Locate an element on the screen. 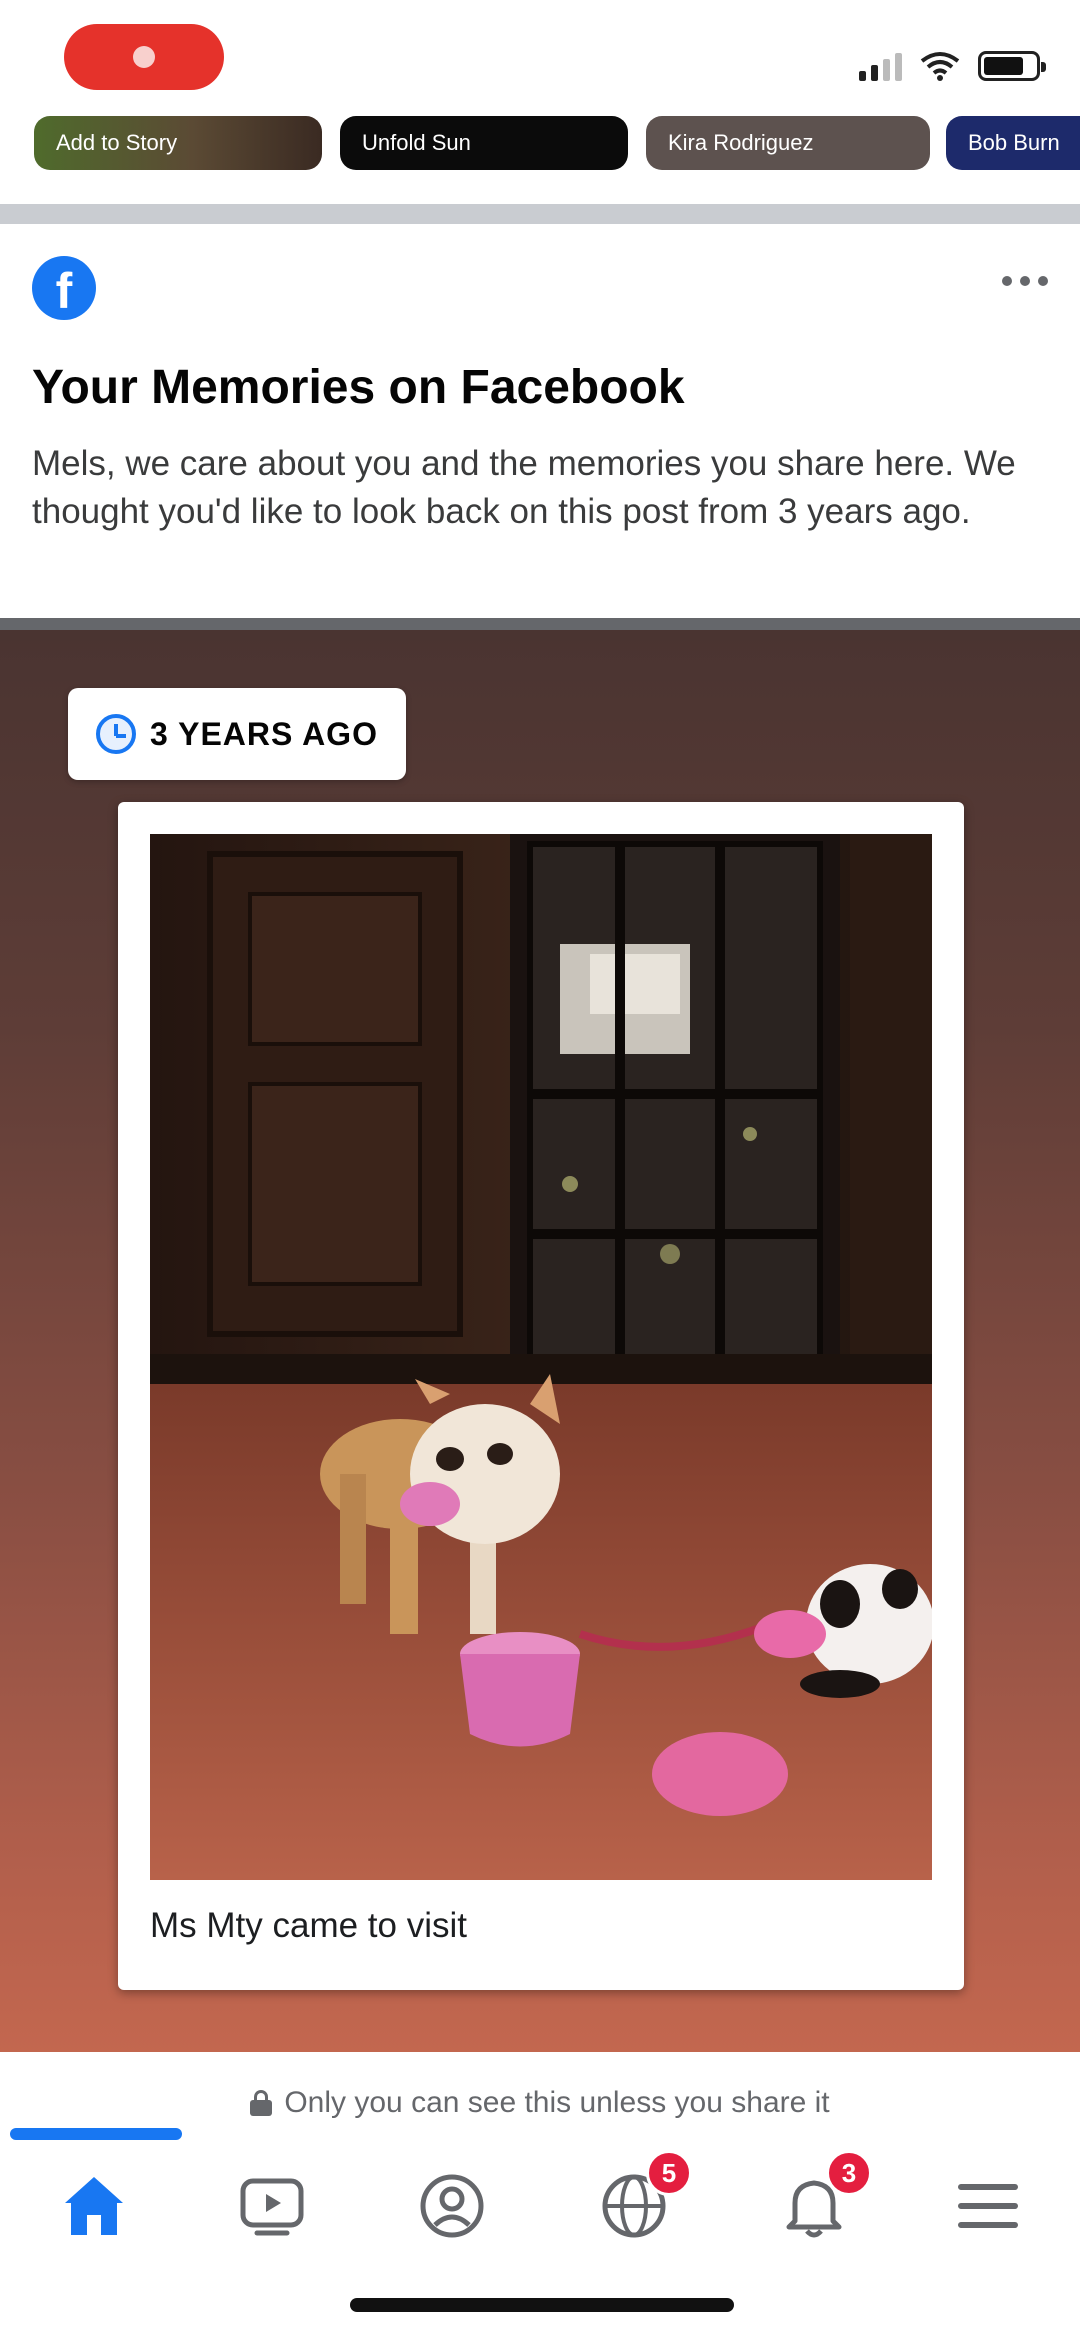  story-chip: Add to Story is located at coordinates (178, 143).